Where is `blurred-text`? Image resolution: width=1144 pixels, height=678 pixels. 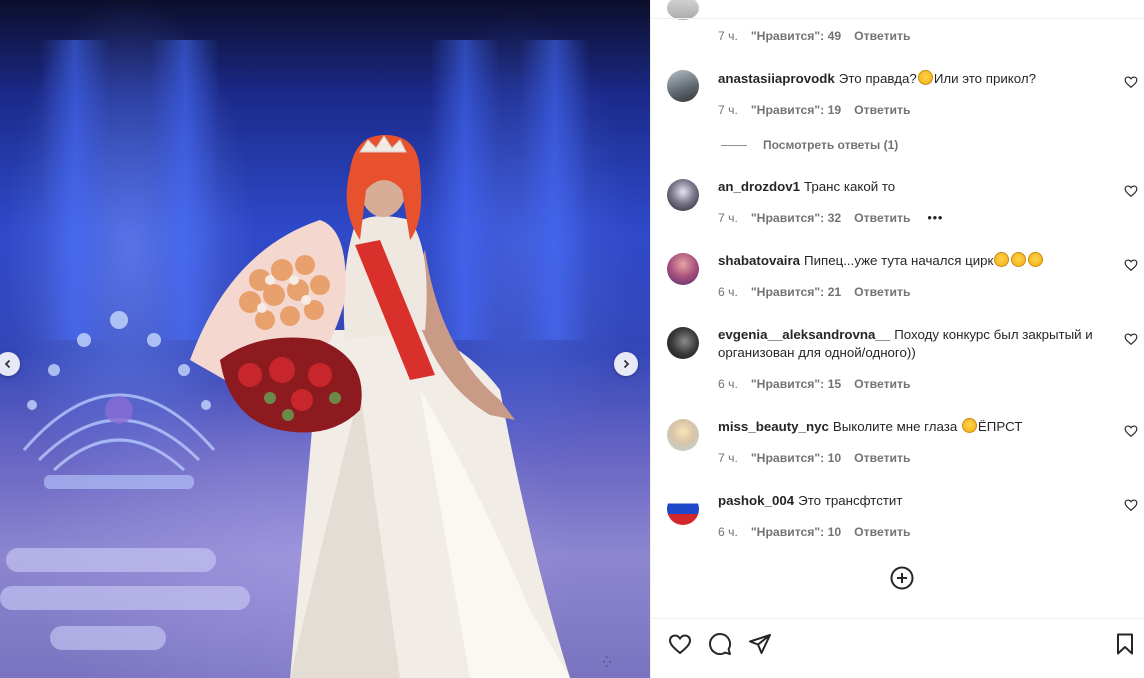
blurred-text is located at coordinates (108, 638).